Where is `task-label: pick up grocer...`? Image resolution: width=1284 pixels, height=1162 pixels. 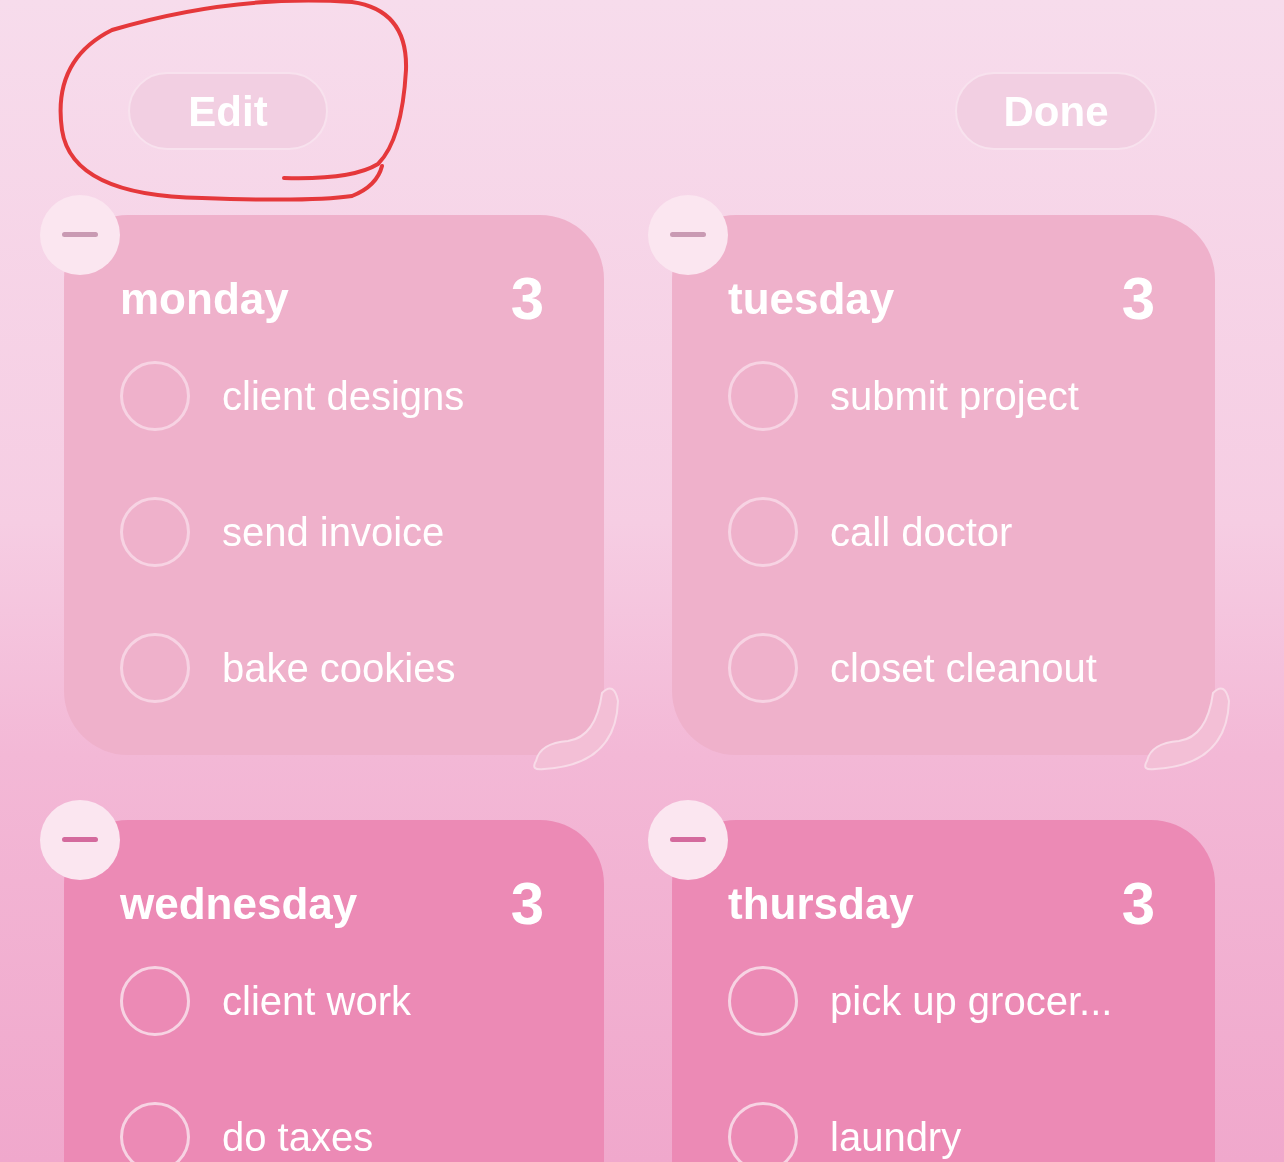 task-label: pick up grocer... is located at coordinates (971, 1001).